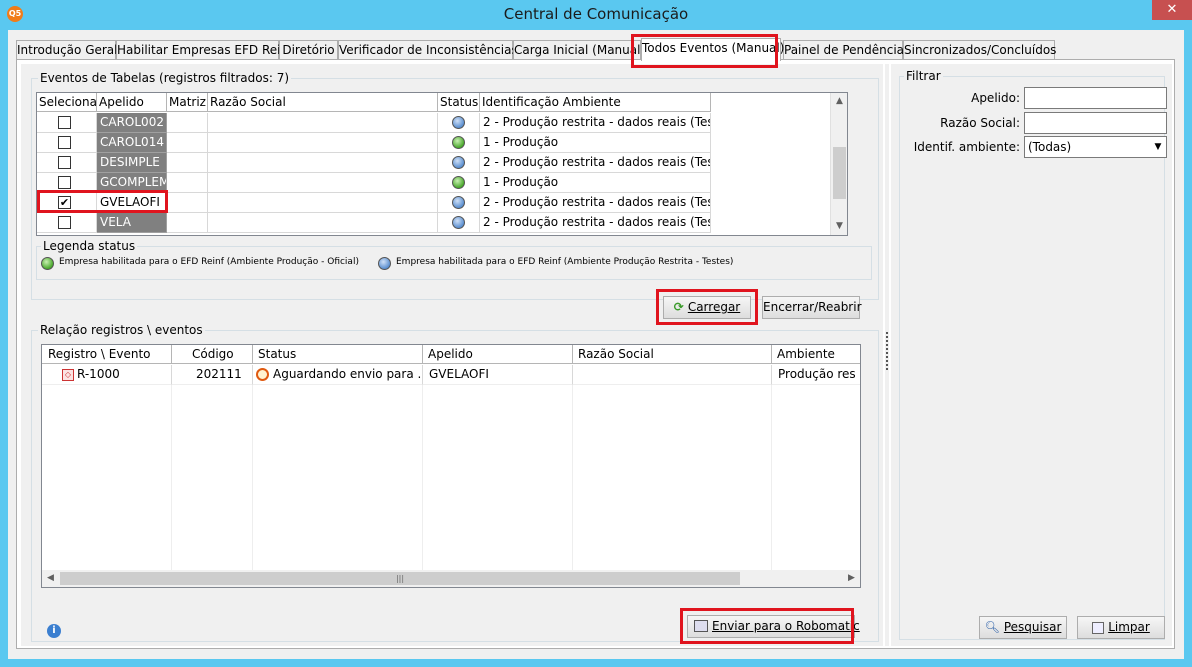  What do you see at coordinates (107, 354) in the screenshot?
I see `col-registro-evento: Registro \ Evento` at bounding box center [107, 354].